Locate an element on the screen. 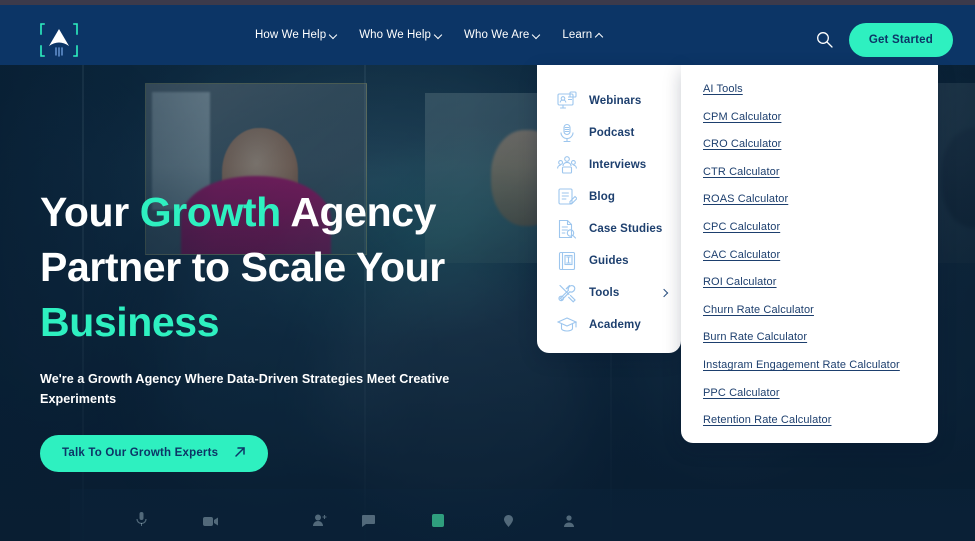 The height and width of the screenshot is (541, 975). submenu-link-ai-tools: AI Tools is located at coordinates (723, 89).